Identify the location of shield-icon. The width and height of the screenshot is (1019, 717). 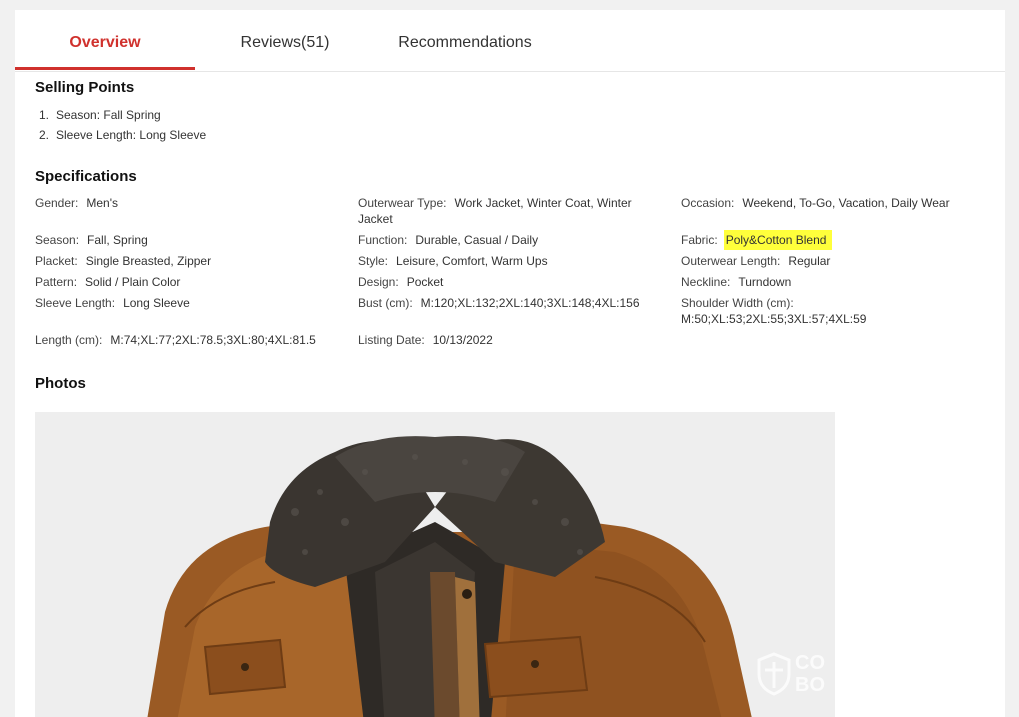
(774, 674).